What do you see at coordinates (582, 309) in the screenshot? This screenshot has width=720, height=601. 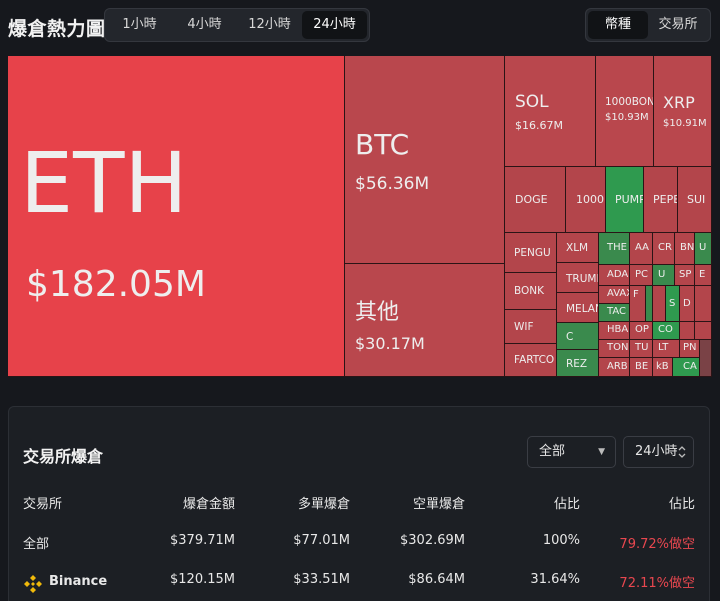 I see `tile-symbol: MELAN` at bounding box center [582, 309].